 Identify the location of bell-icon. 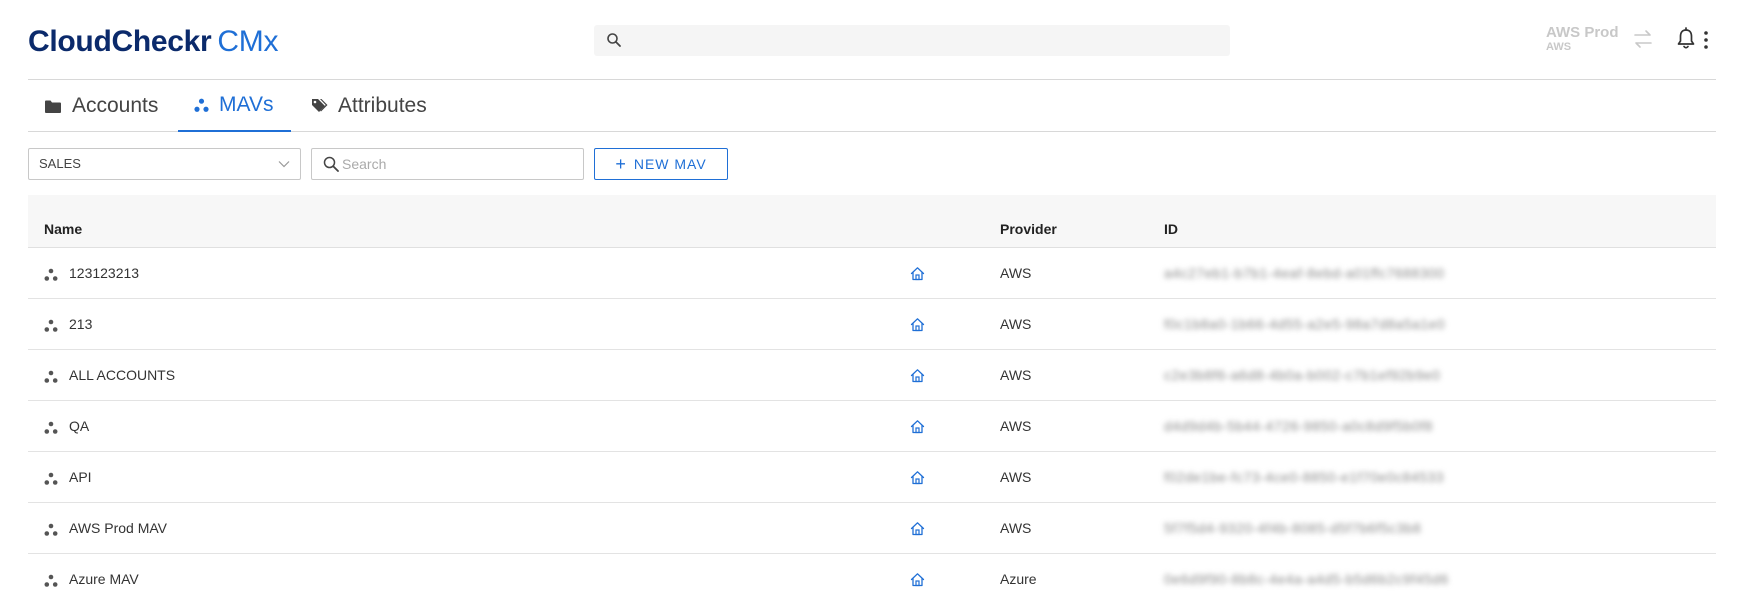
(1686, 39).